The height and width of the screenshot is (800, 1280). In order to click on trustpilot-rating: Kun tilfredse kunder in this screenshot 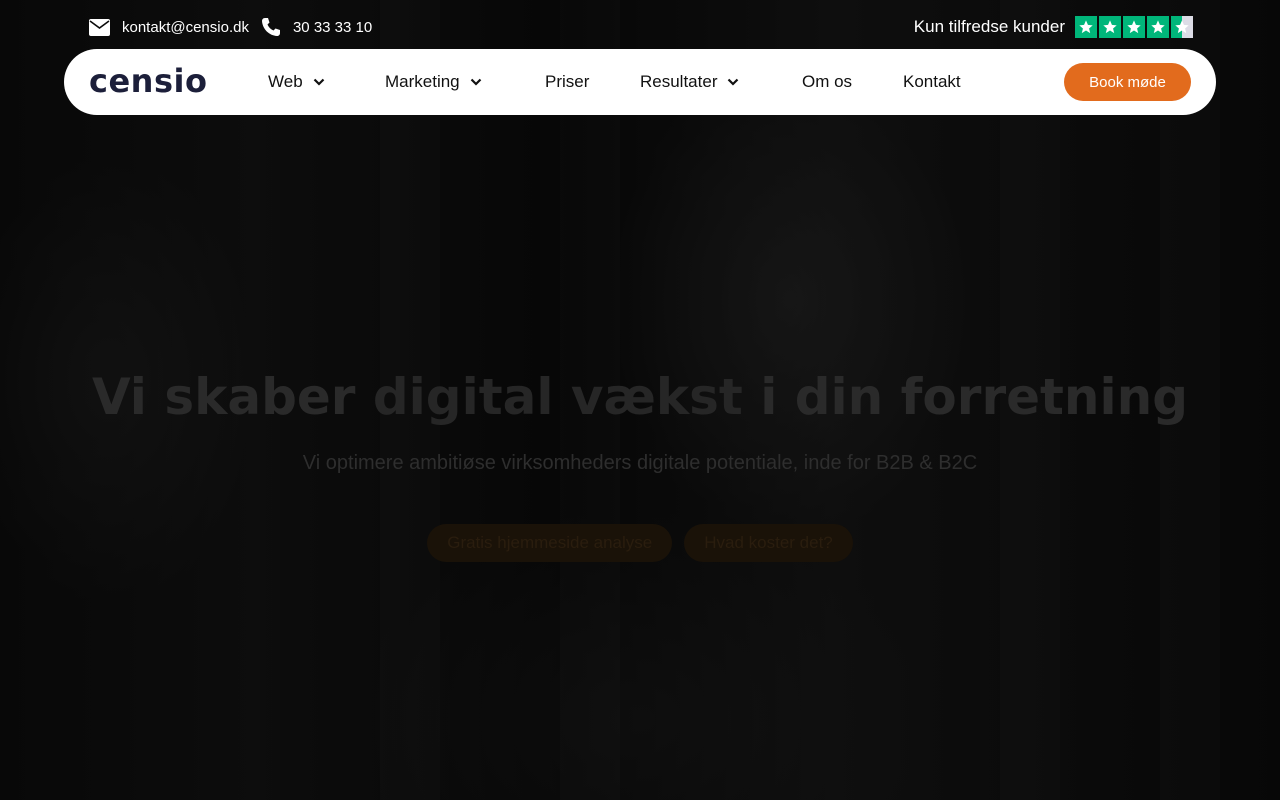, I will do `click(1053, 27)`.